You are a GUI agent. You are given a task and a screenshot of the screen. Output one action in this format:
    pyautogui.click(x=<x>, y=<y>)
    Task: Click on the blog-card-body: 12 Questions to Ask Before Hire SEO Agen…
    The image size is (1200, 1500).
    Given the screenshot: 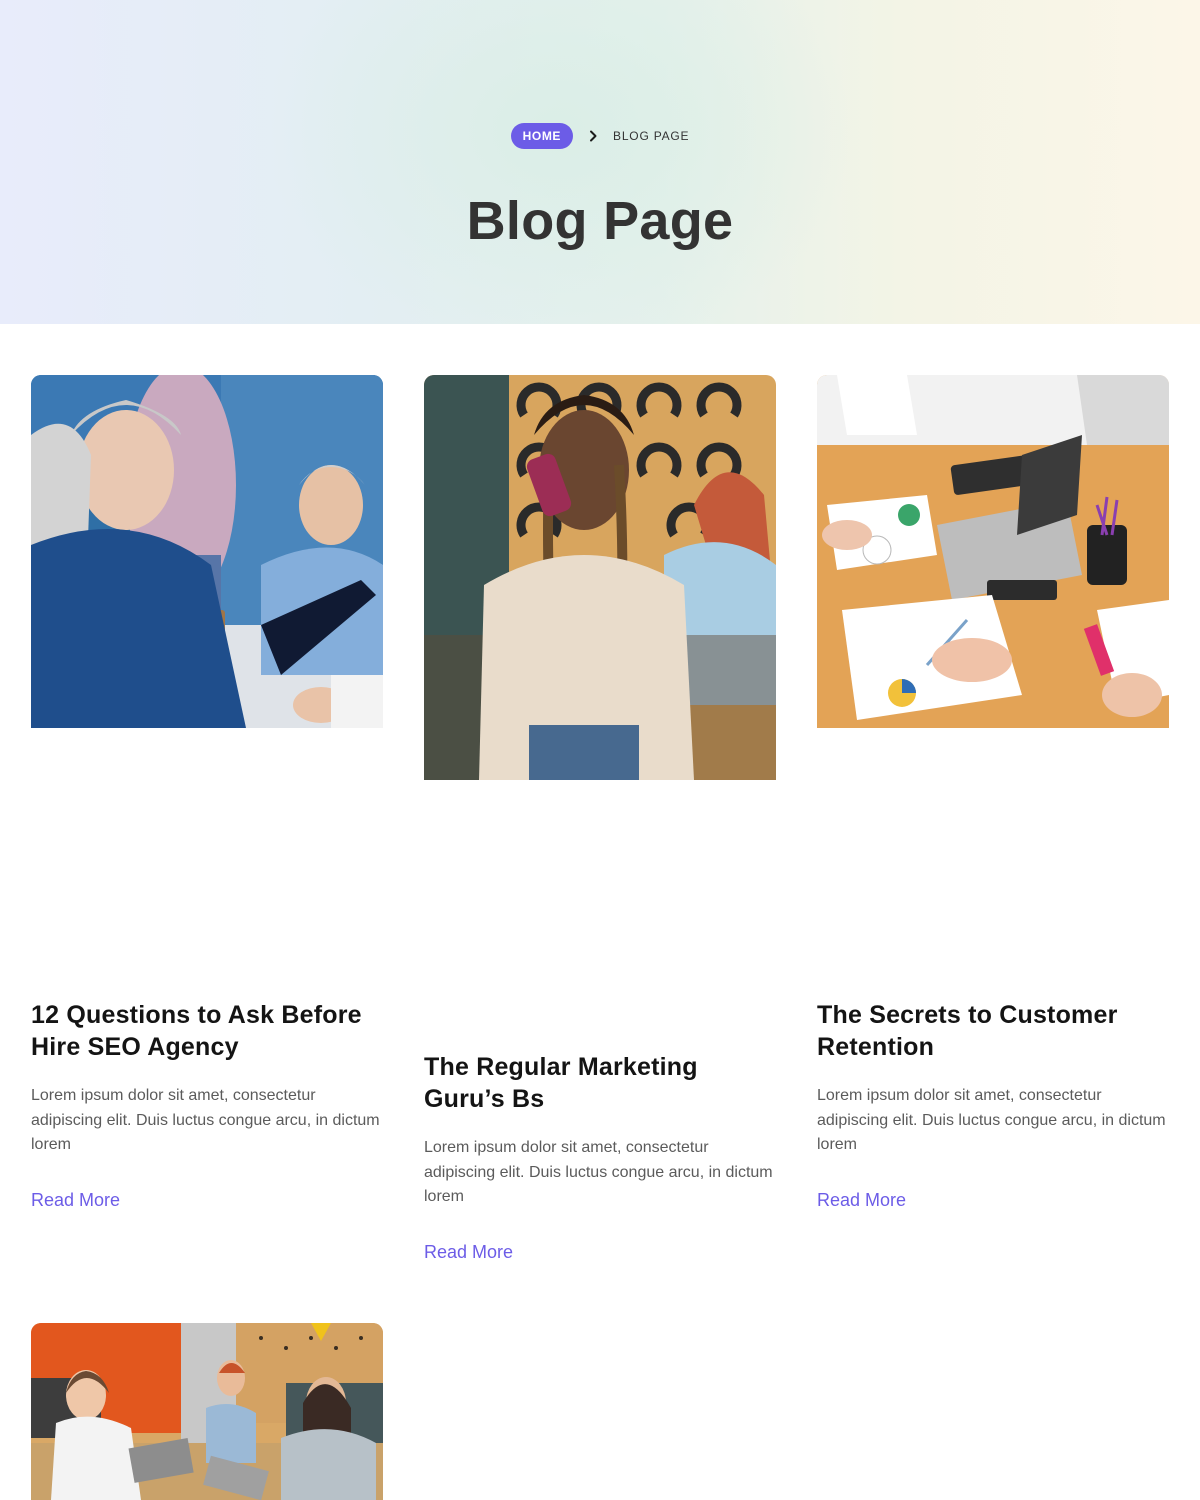 What is the action you would take?
    pyautogui.click(x=207, y=1105)
    